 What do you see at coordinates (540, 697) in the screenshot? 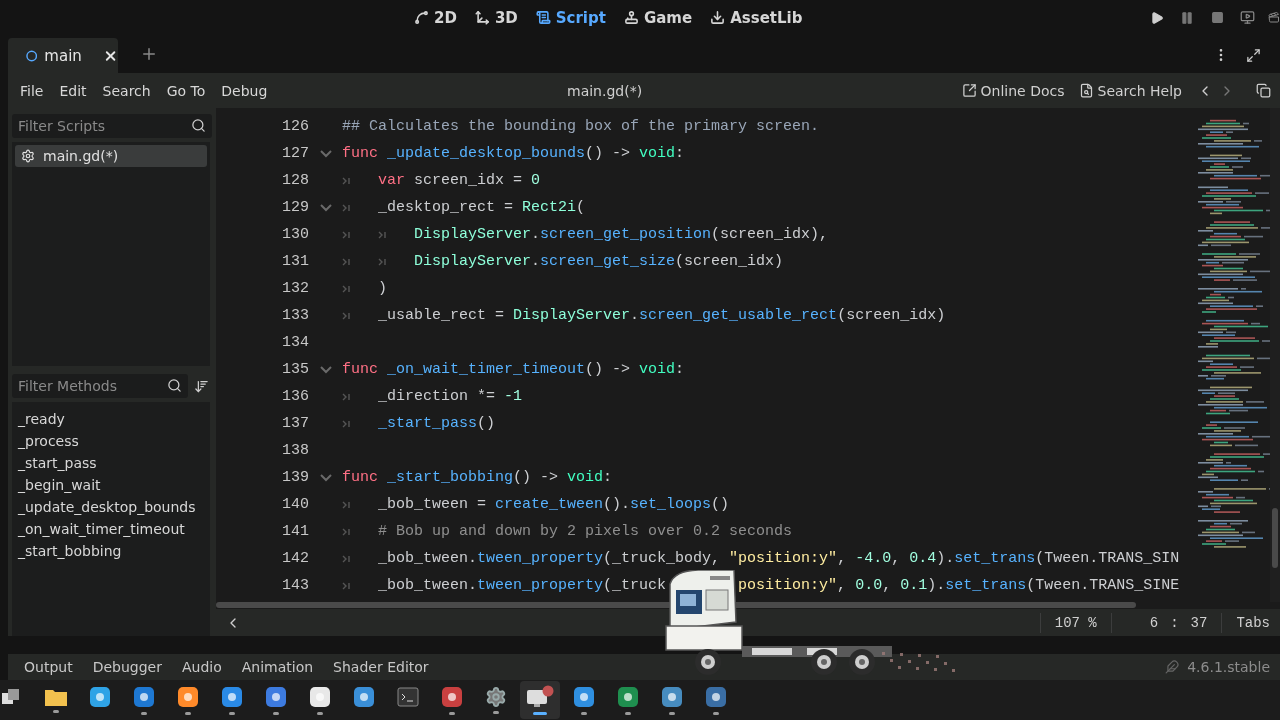
I see `monitor-icon` at bounding box center [540, 697].